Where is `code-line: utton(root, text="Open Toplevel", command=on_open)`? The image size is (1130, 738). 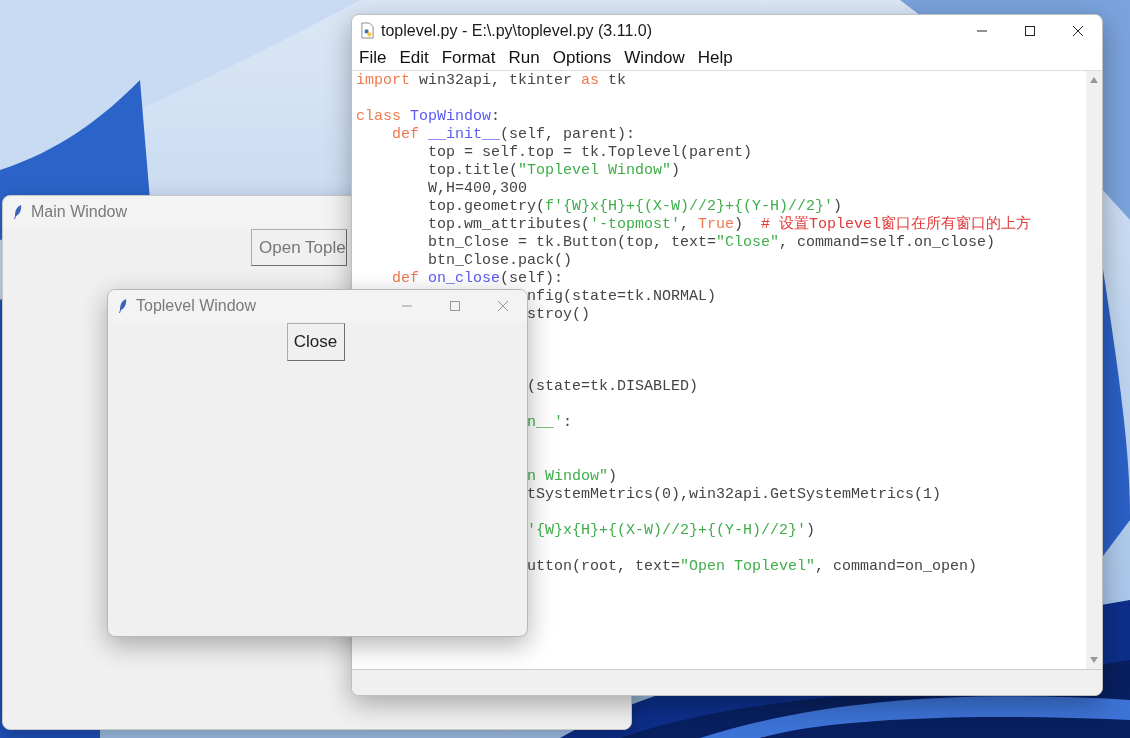 code-line: utton(root, text="Open Toplevel", command=on_open) is located at coordinates (752, 566).